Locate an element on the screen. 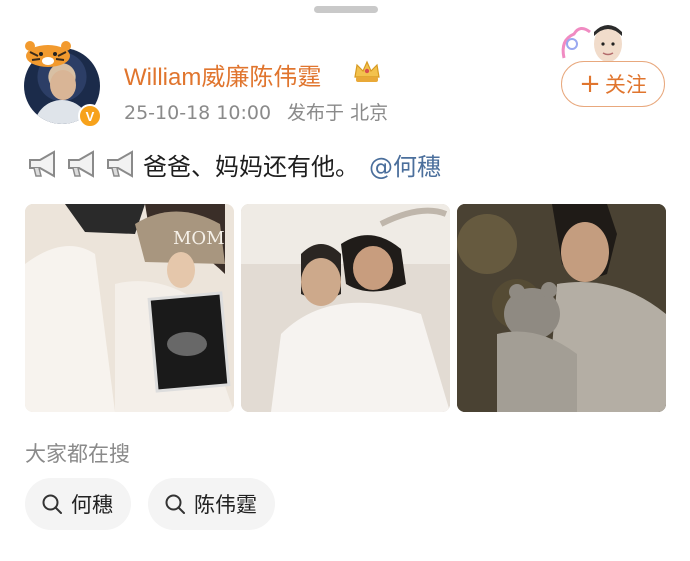 Image resolution: width=690 pixels, height=561 pixels. post-image-3-illustration is located at coordinates (561, 308).